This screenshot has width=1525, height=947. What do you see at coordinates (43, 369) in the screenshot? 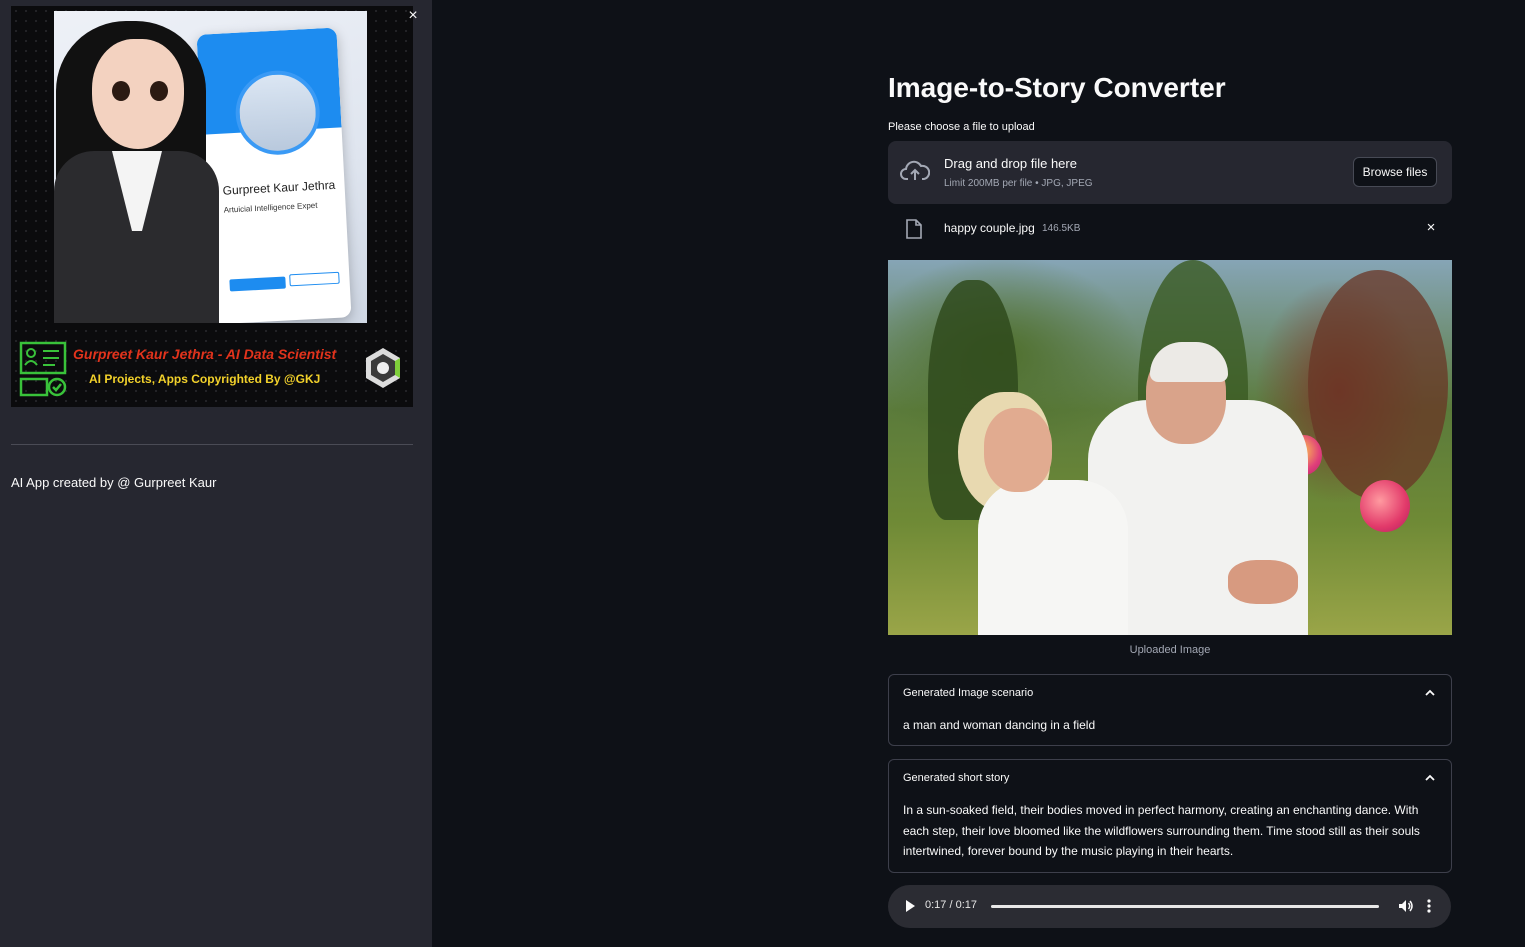
I see `certificate-icon` at bounding box center [43, 369].